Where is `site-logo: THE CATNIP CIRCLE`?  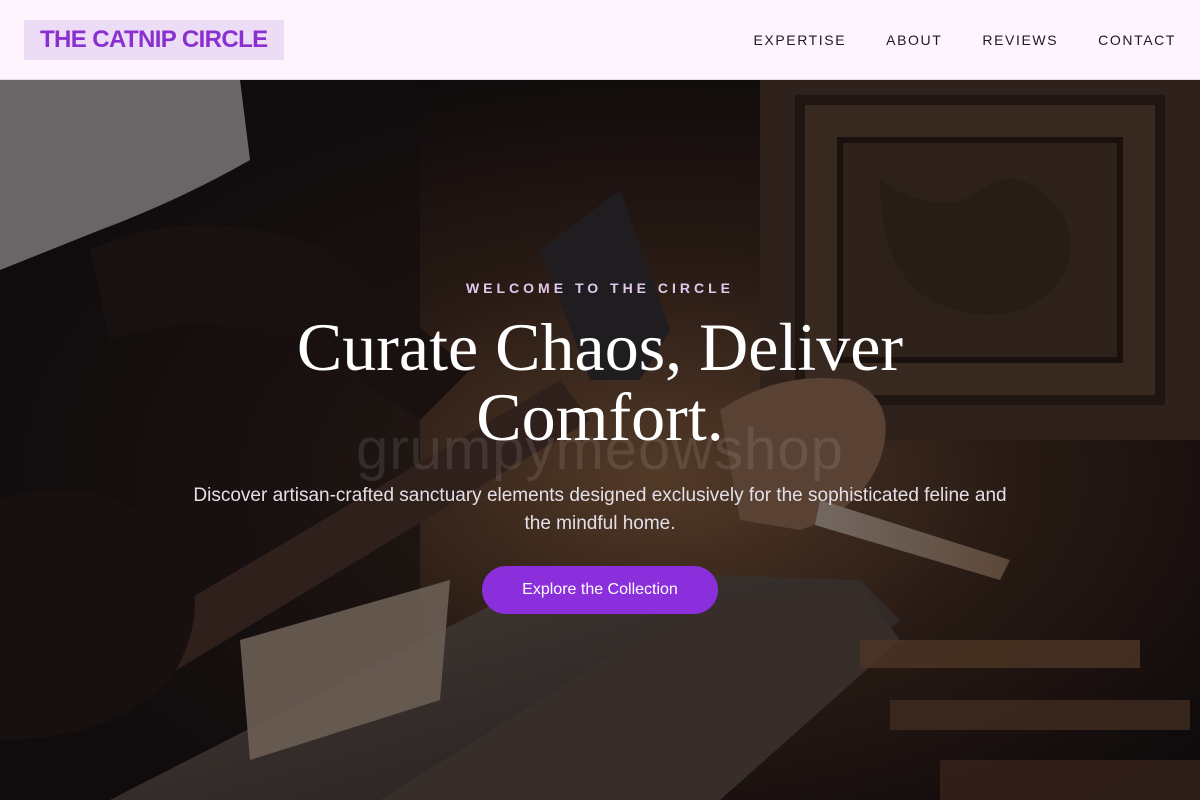
site-logo: THE CATNIP CIRCLE is located at coordinates (154, 39).